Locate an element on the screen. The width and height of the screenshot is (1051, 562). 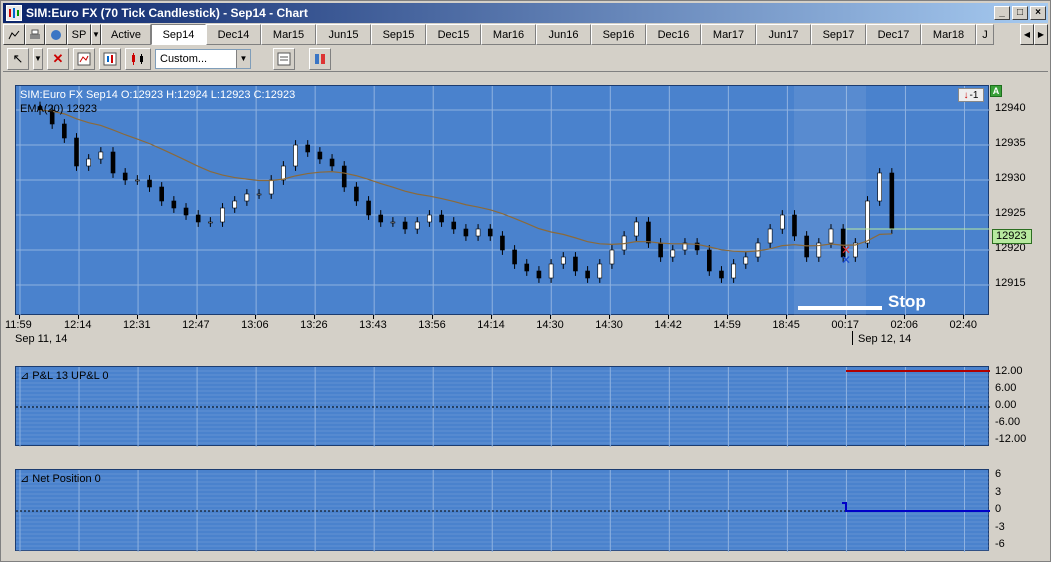
tab-active: Active is located at coordinates (126, 34).